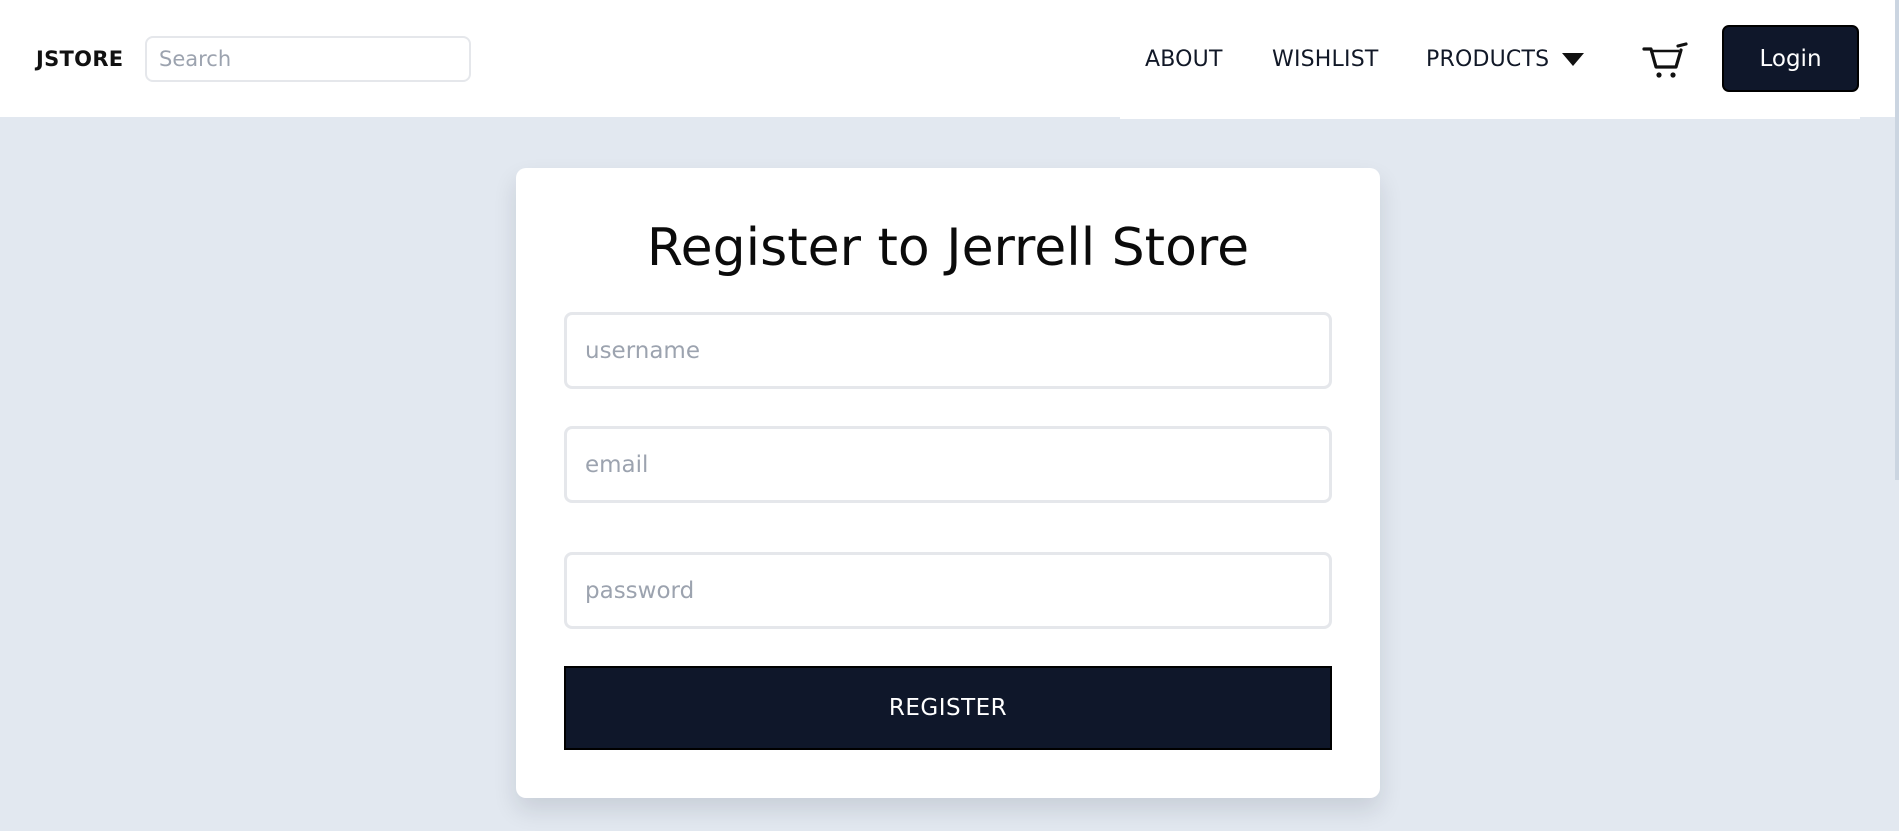  Describe the element at coordinates (1790, 58) in the screenshot. I see `login-button: Login` at that location.